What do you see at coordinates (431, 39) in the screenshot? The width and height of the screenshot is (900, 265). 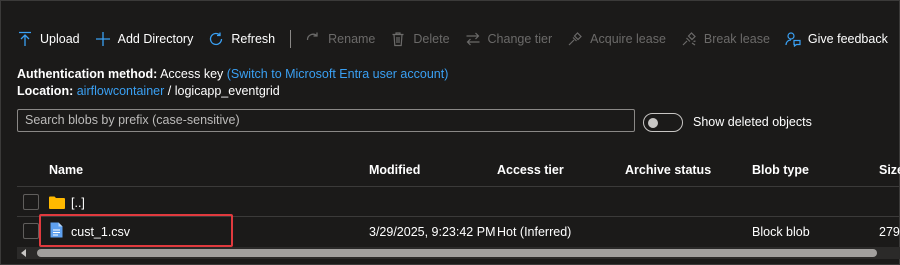 I see `delete-label: Delete` at bounding box center [431, 39].